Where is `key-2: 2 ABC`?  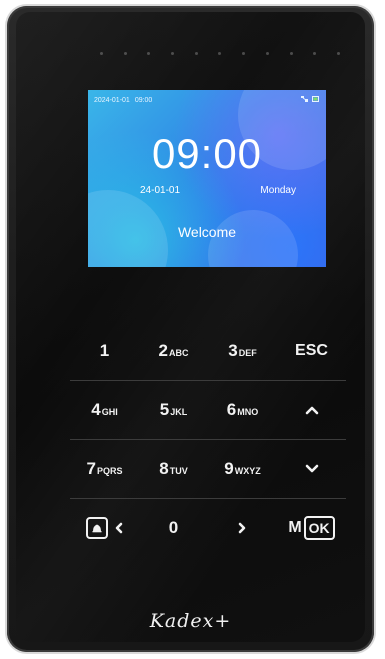
key-2: 2 ABC is located at coordinates (173, 351).